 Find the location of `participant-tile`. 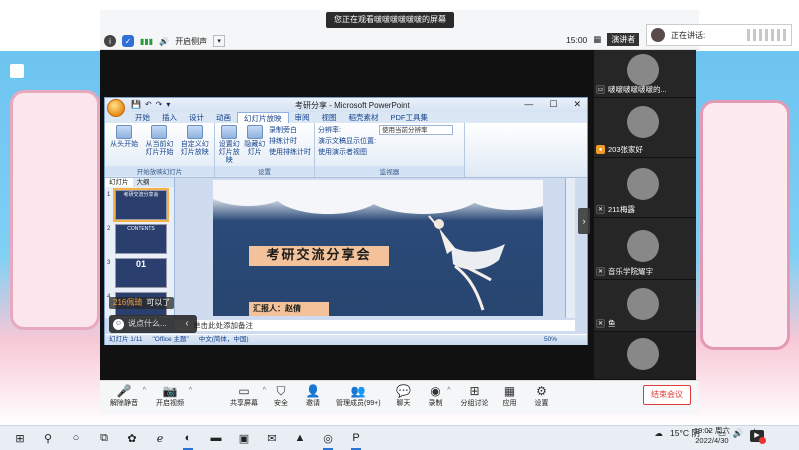

participant-tile is located at coordinates (645, 356).